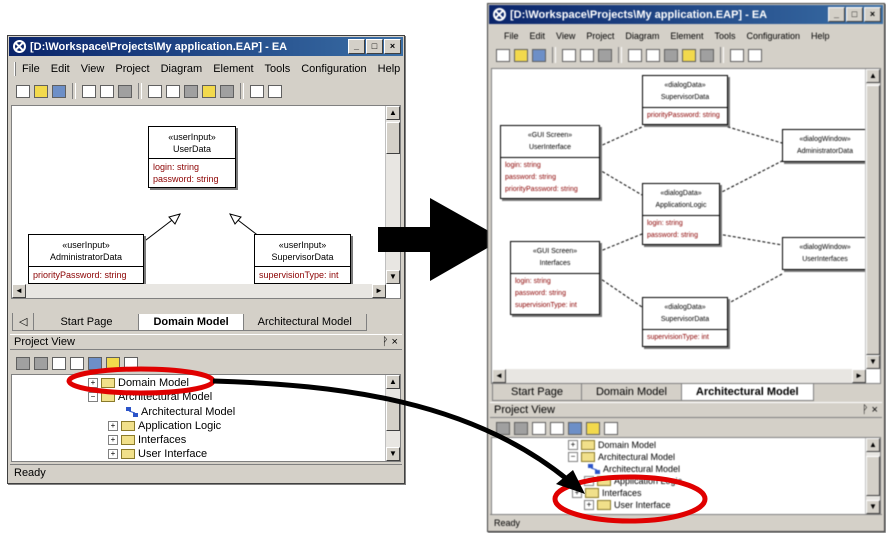 The height and width of the screenshot is (533, 886). I want to click on new-element-icon, so click(59, 363).